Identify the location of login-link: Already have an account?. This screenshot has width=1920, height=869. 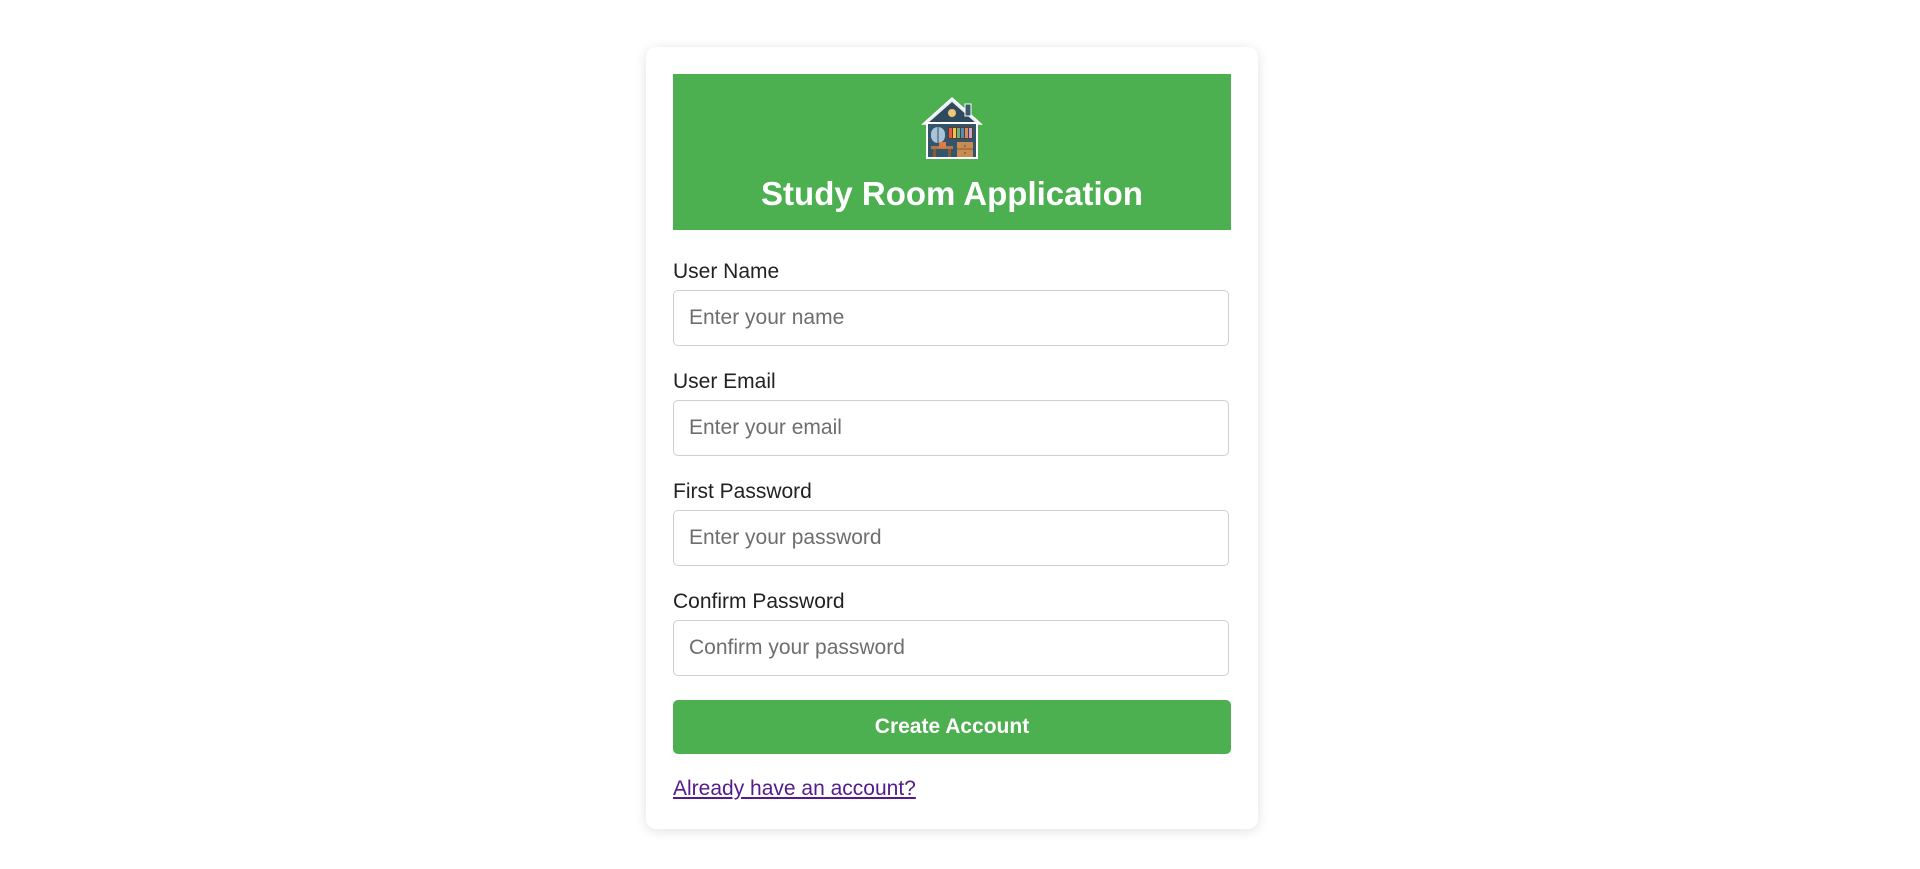
(794, 789).